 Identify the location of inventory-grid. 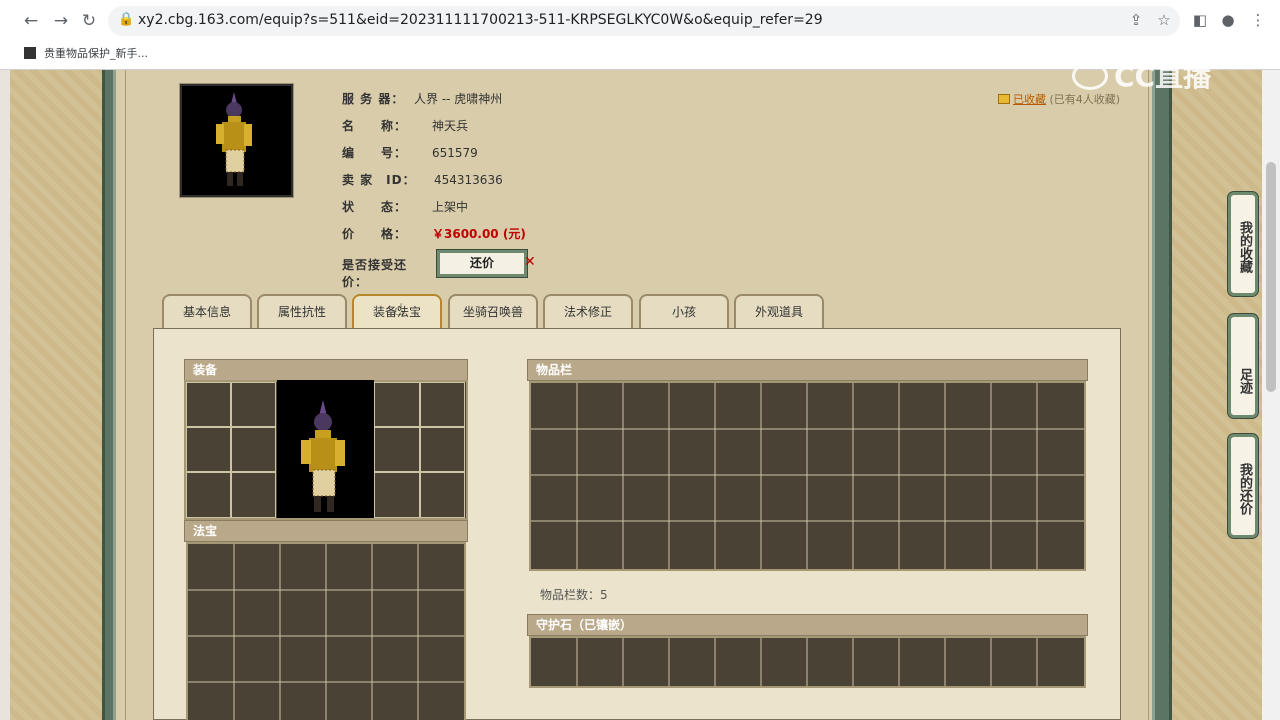
(807, 476).